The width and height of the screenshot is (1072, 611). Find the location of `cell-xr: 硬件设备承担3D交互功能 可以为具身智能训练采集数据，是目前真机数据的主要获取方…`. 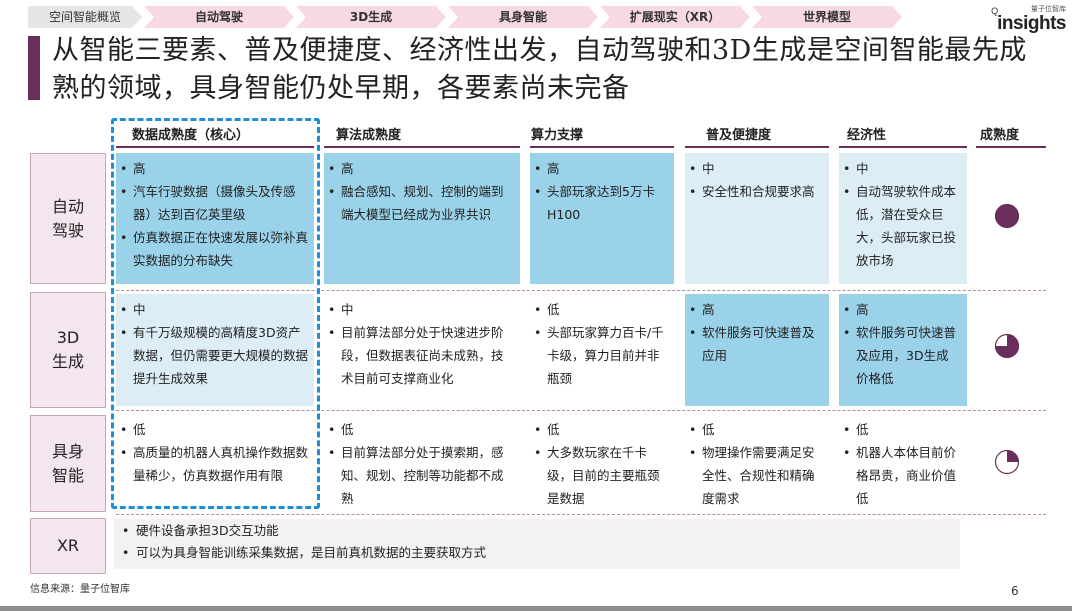

cell-xr: 硬件设备承担3D交互功能 可以为具身智能训练采集数据，是目前真机数据的主要获取方… is located at coordinates (537, 544).